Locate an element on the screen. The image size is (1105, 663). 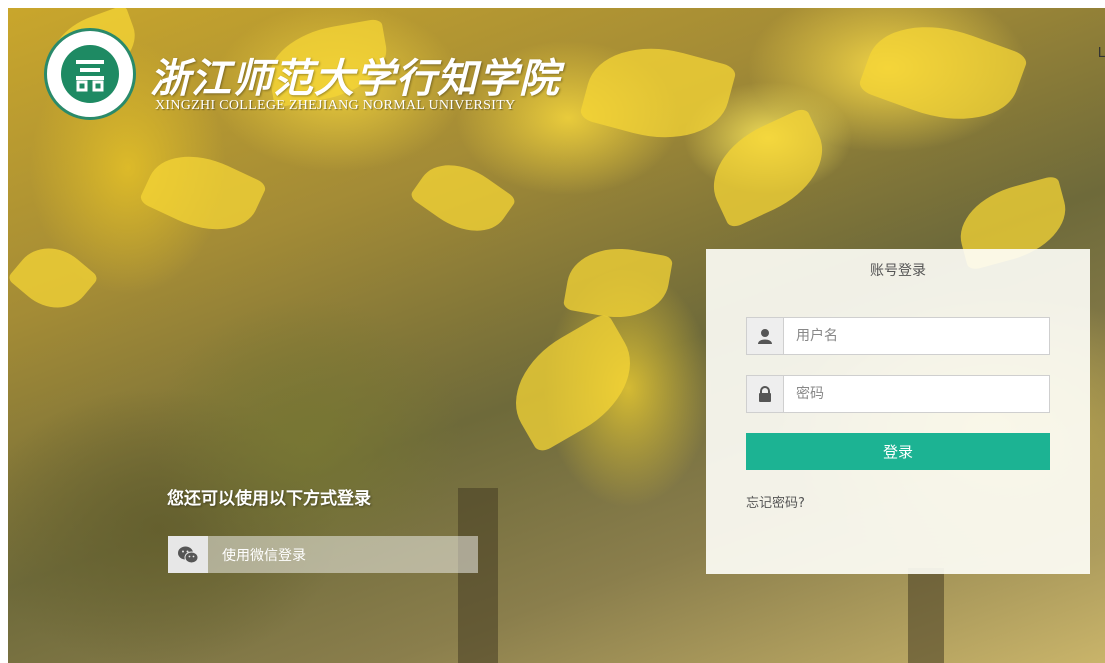
username-field is located at coordinates (898, 336).